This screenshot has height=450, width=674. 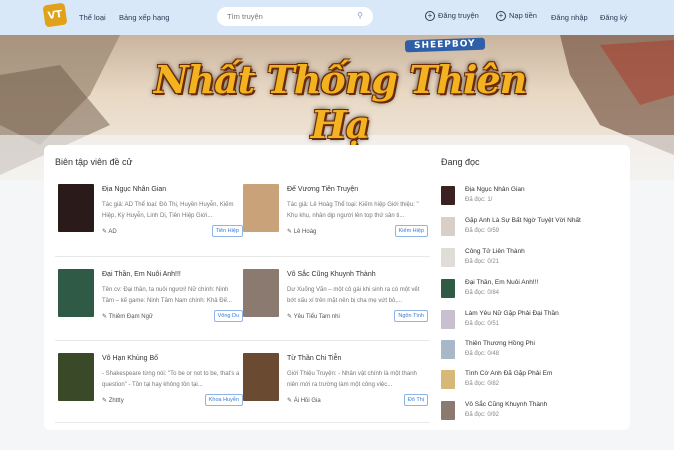 What do you see at coordinates (531, 415) in the screenshot?
I see `reading-item: Vô Sắc Cũng Khuynh Thành Đã đọc: 0/92` at bounding box center [531, 415].